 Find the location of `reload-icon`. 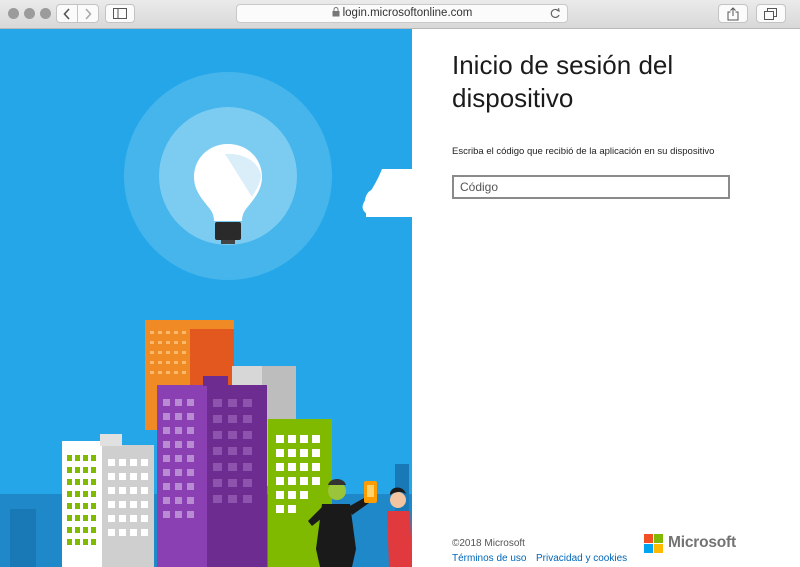

reload-icon is located at coordinates (555, 13).